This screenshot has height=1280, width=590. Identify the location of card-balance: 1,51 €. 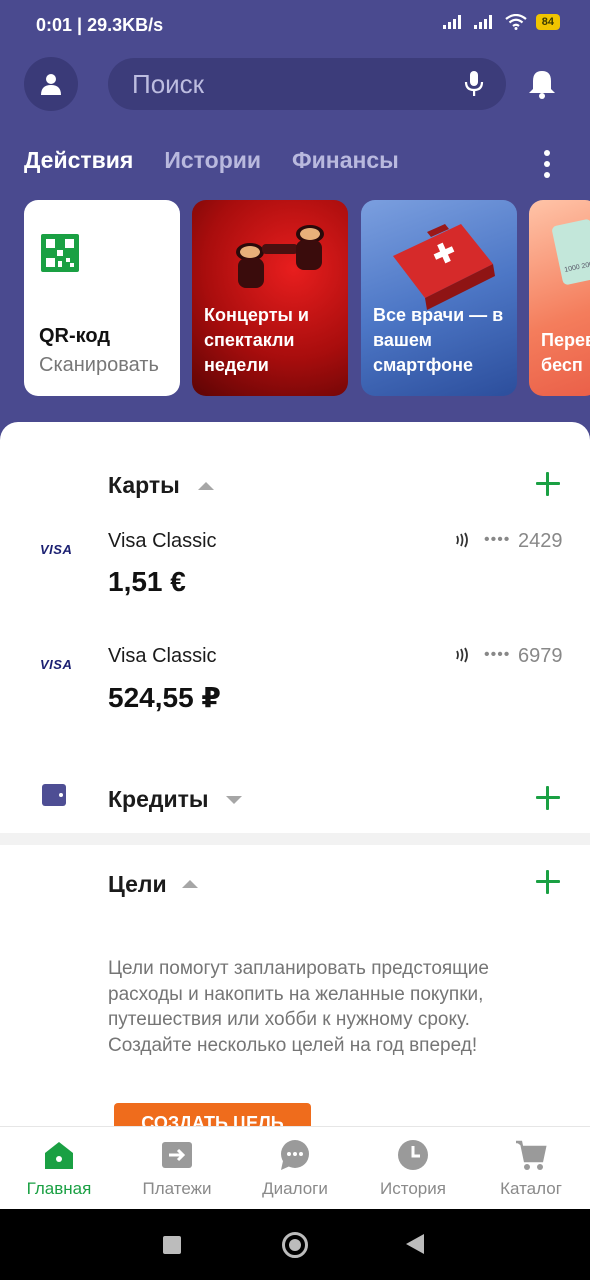
(147, 581).